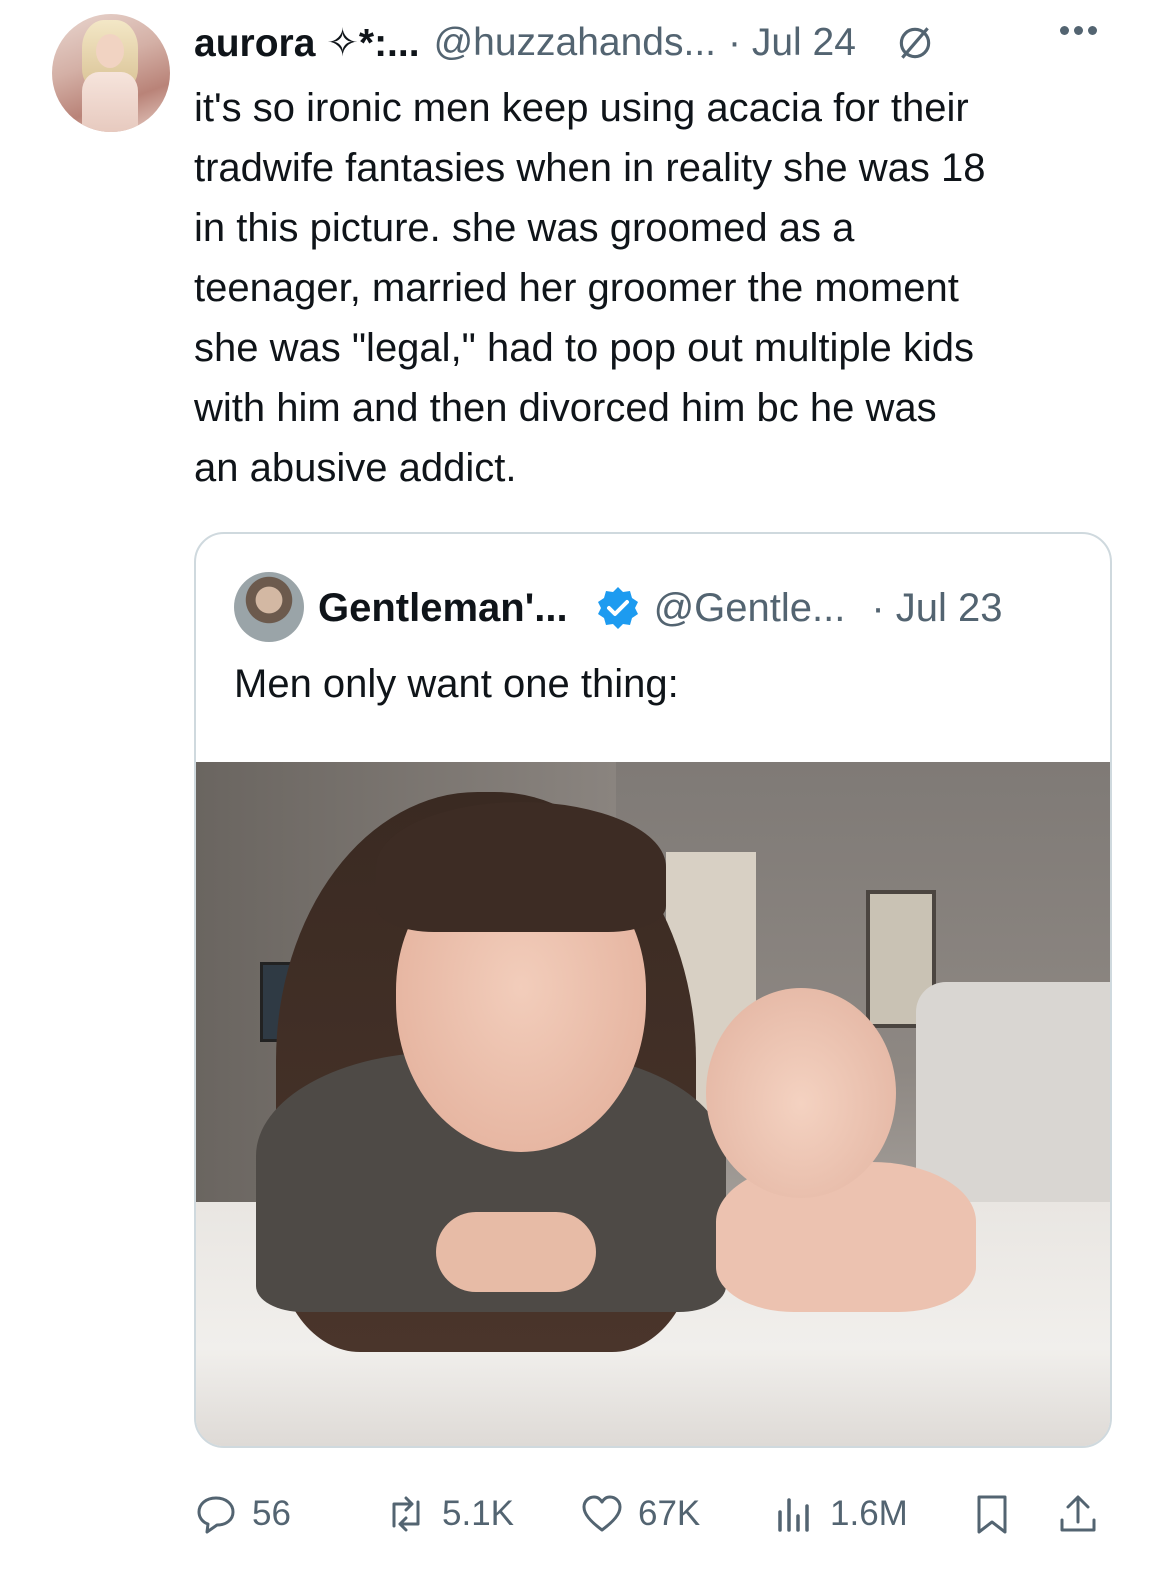 The height and width of the screenshot is (1580, 1170). What do you see at coordinates (110, 51) in the screenshot?
I see `avatar-face` at bounding box center [110, 51].